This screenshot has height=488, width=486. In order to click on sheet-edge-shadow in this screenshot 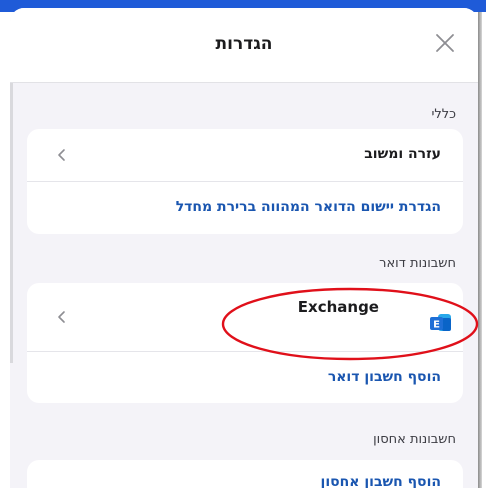, I will do `click(480, 250)`.